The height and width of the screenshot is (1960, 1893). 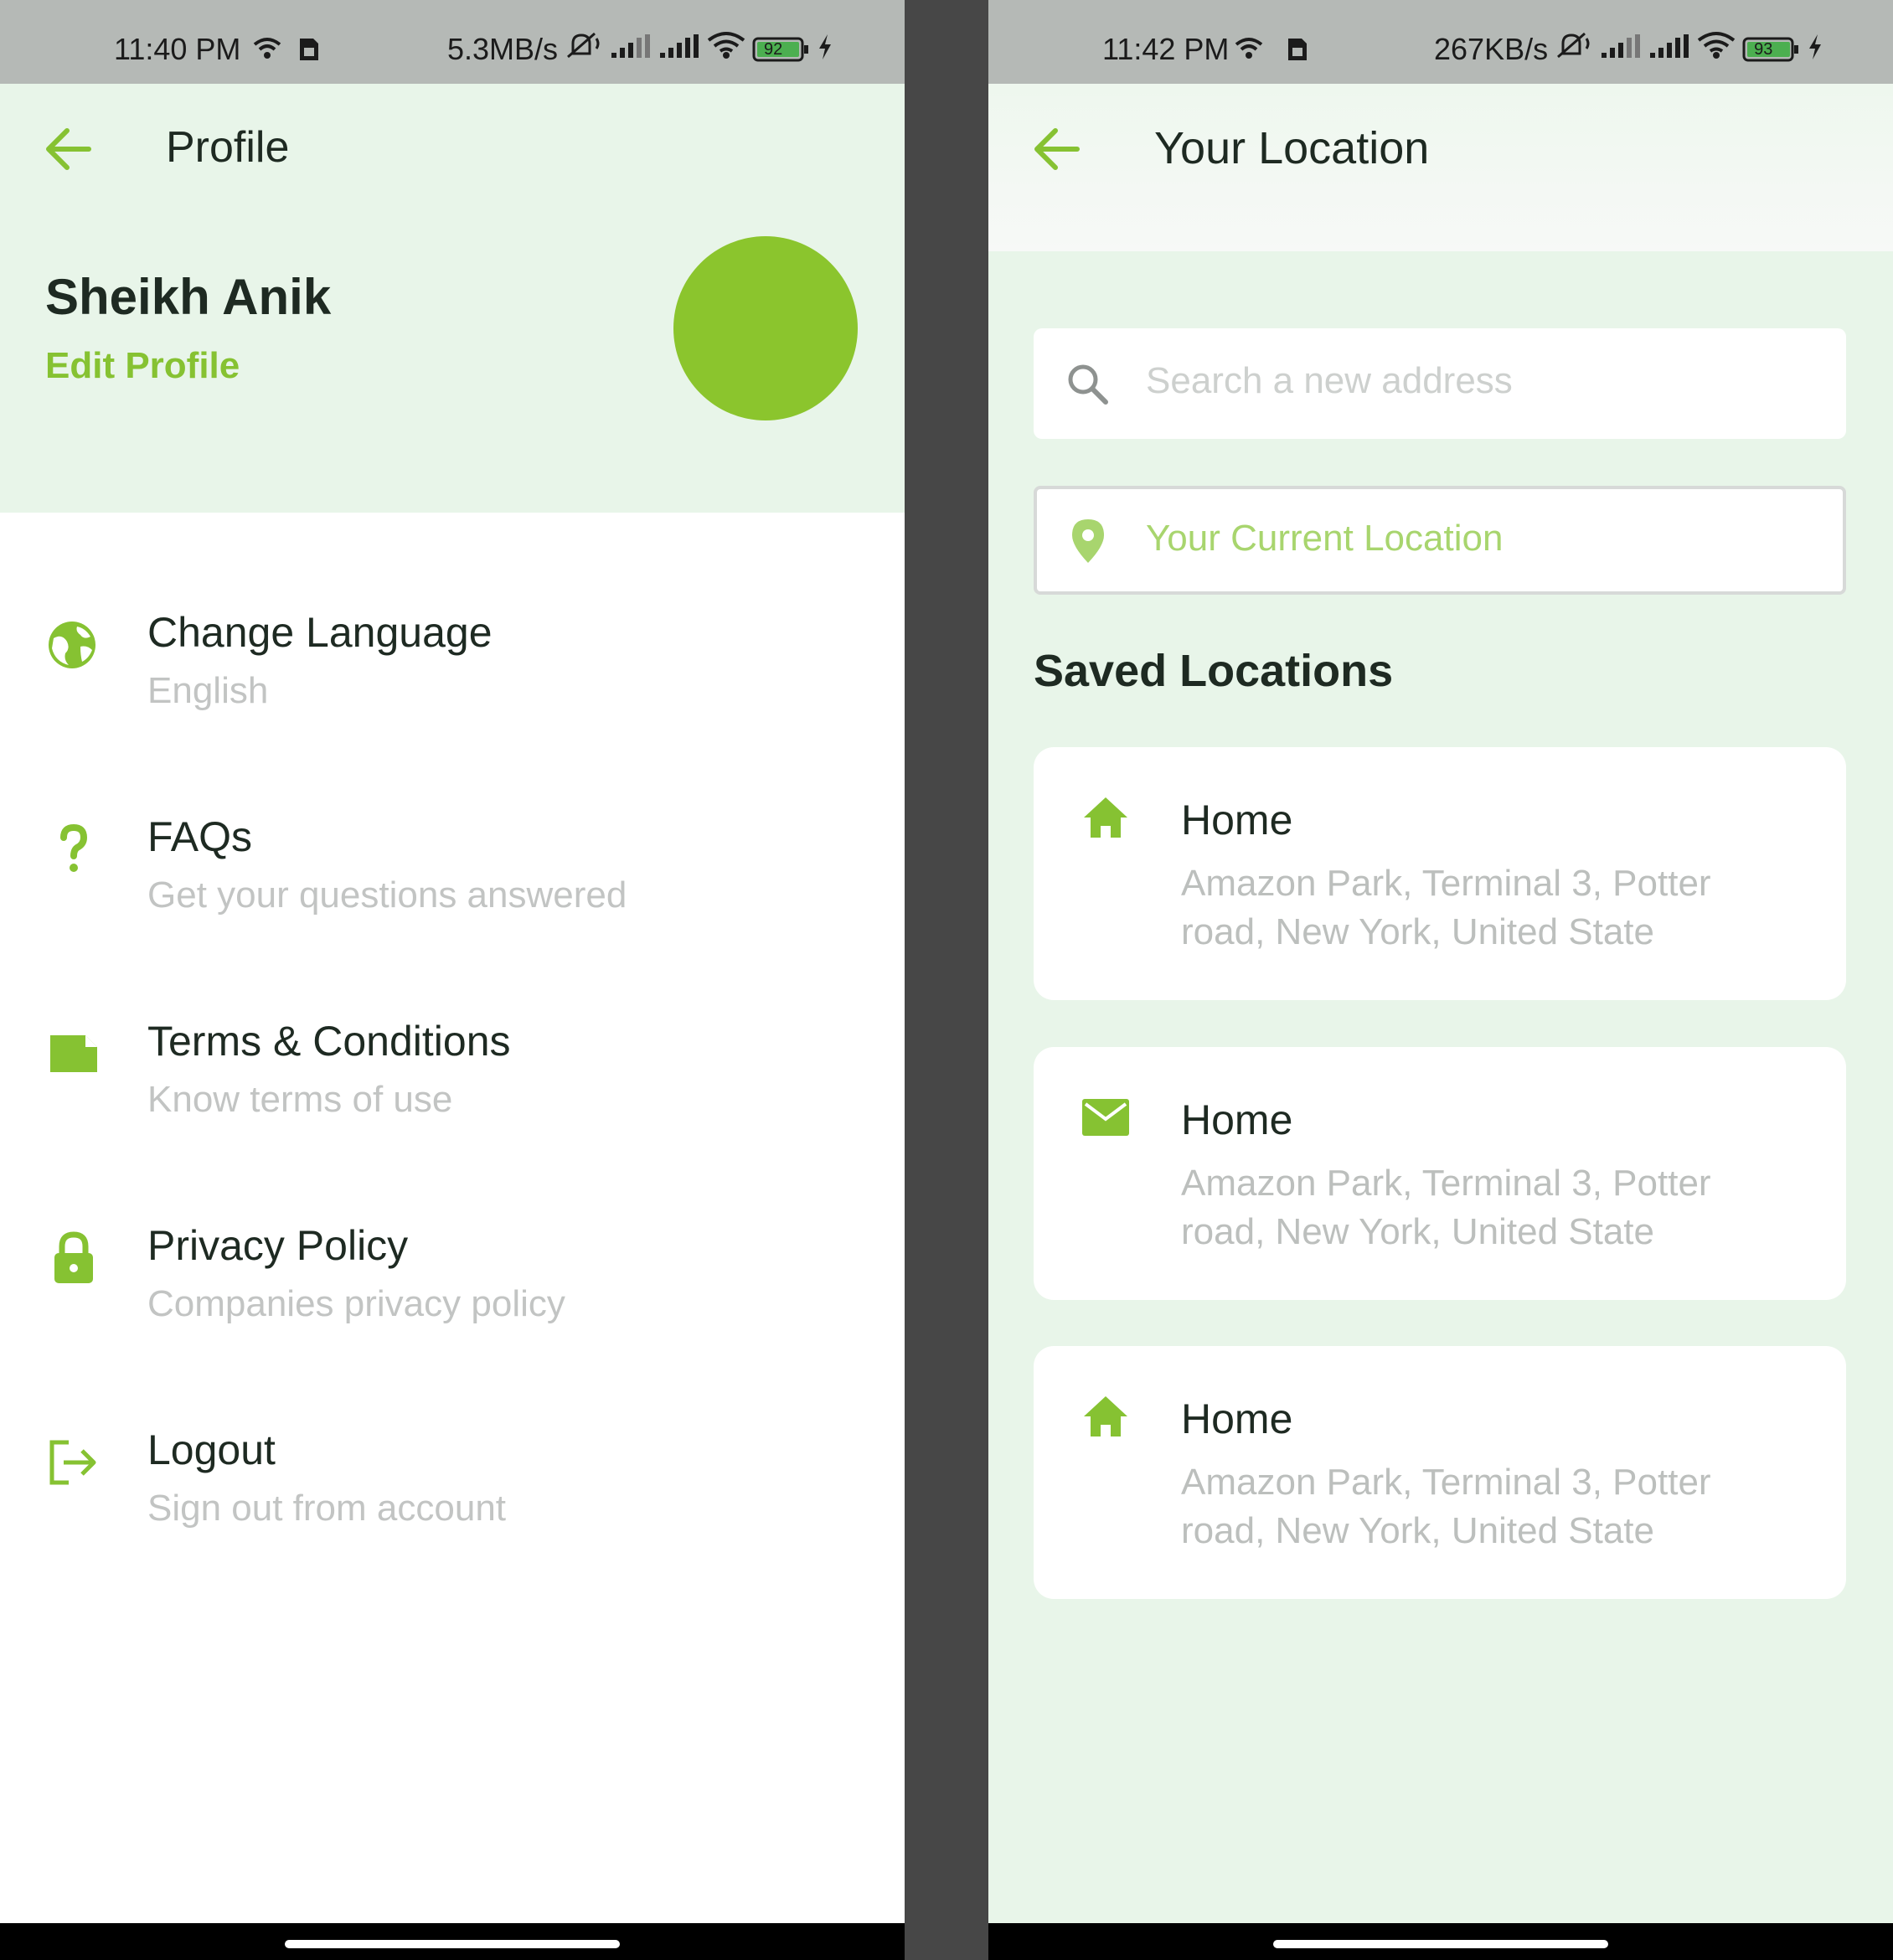 What do you see at coordinates (1088, 542) in the screenshot?
I see `map-pin-icon` at bounding box center [1088, 542].